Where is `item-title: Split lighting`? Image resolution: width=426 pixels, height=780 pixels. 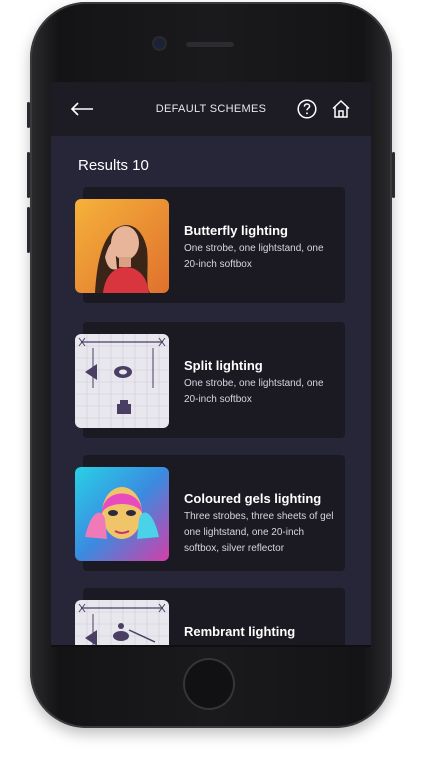 item-title: Split lighting is located at coordinates (223, 365).